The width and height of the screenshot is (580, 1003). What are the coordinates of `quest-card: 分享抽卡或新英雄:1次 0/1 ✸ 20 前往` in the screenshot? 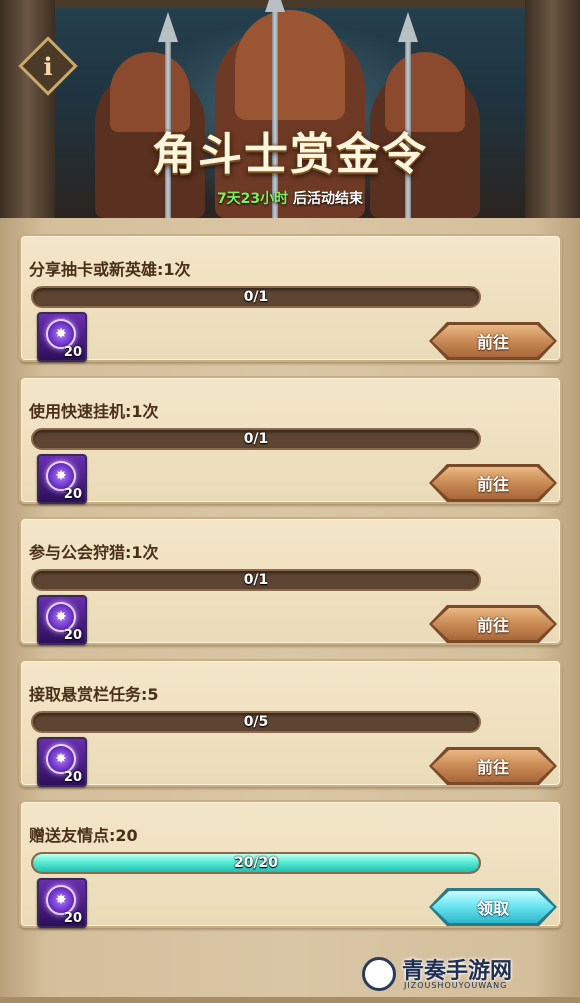 It's located at (290, 298).